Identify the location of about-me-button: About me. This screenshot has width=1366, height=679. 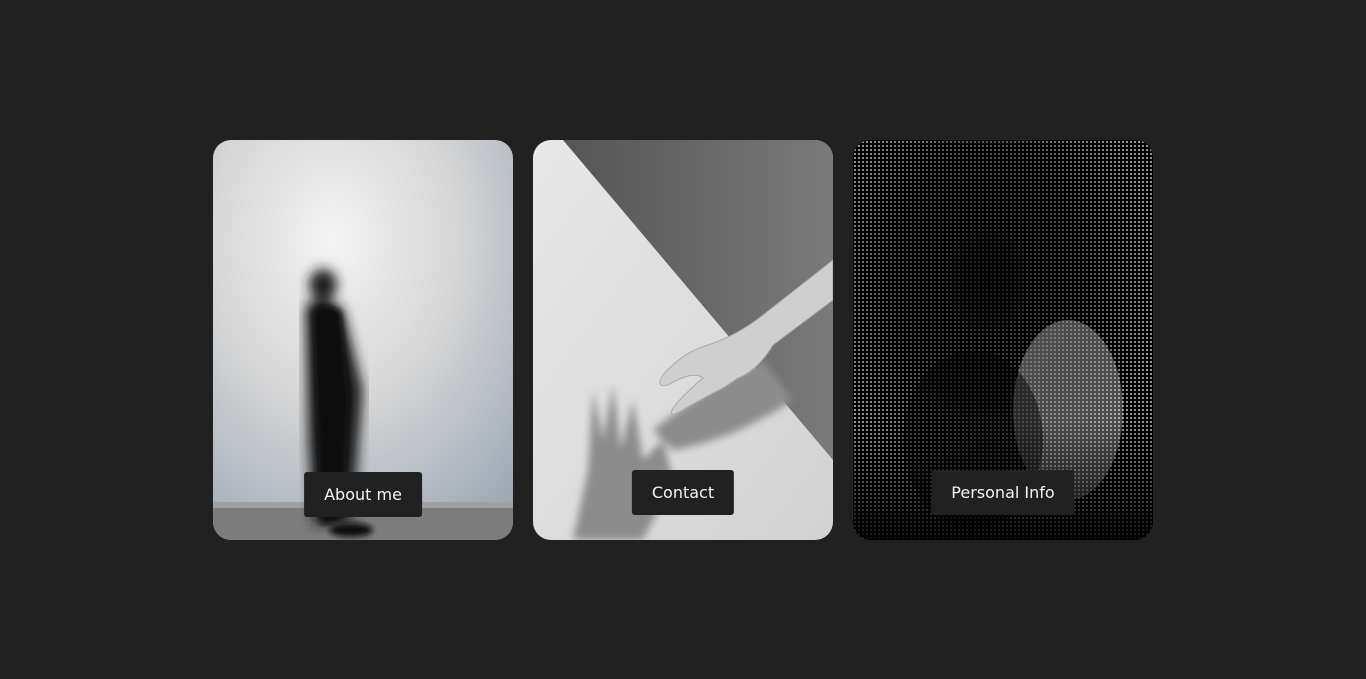
(363, 494).